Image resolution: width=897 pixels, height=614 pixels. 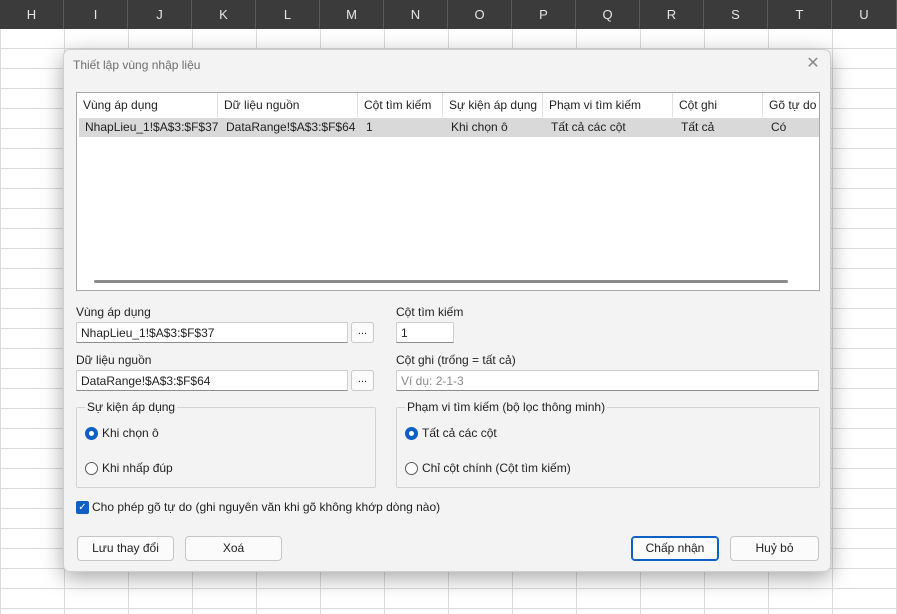 What do you see at coordinates (718, 105) in the screenshot?
I see `column-write-cols: Cột ghi` at bounding box center [718, 105].